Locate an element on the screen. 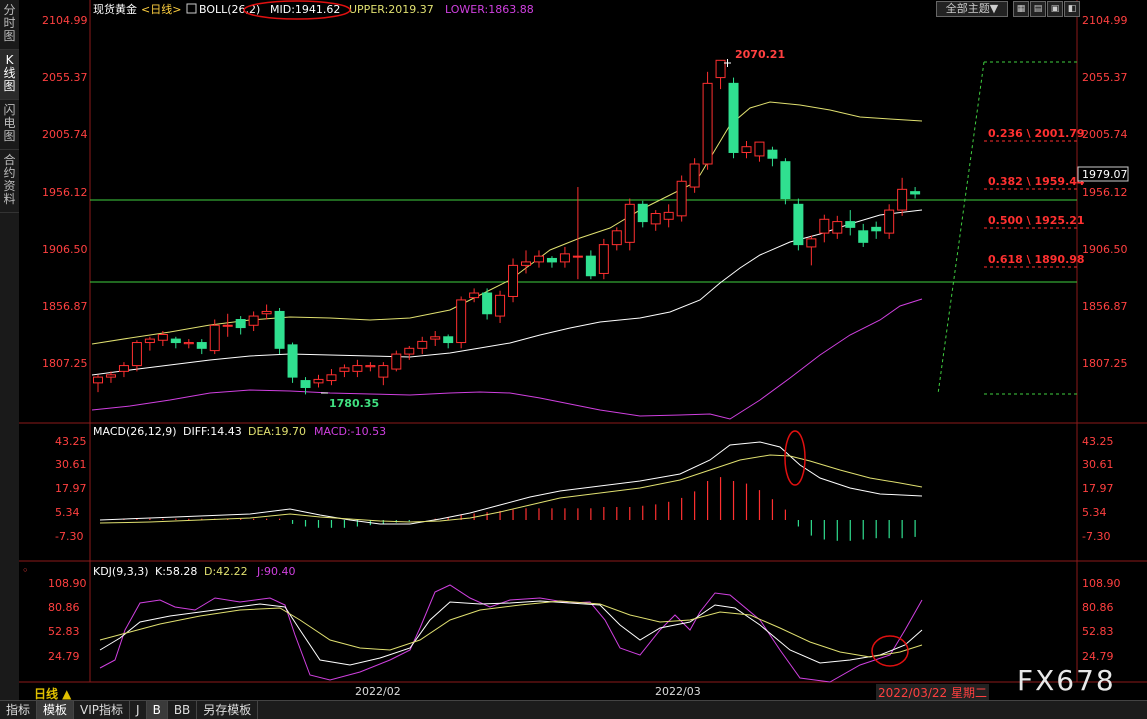  high-annotation: 2070.21 is located at coordinates (760, 54).